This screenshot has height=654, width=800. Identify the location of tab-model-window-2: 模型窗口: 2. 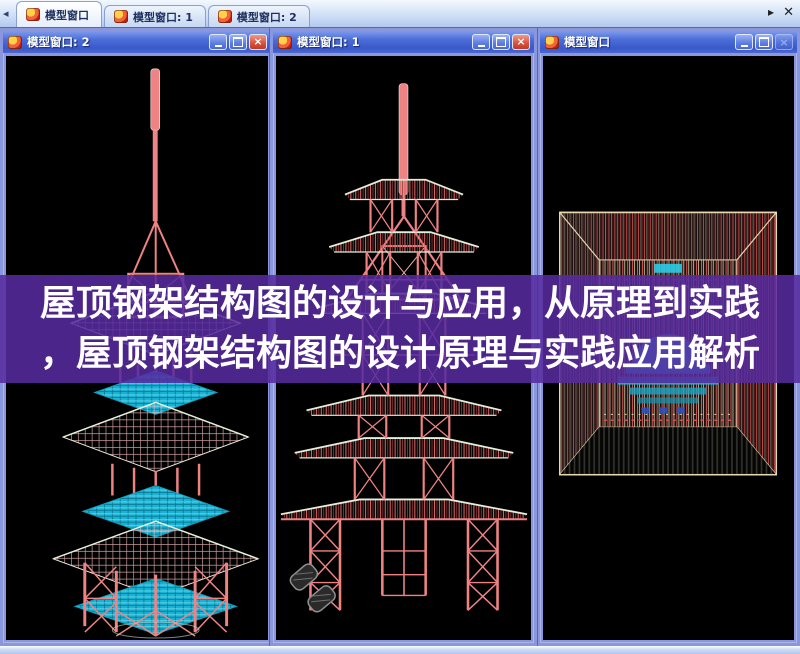
(258, 16).